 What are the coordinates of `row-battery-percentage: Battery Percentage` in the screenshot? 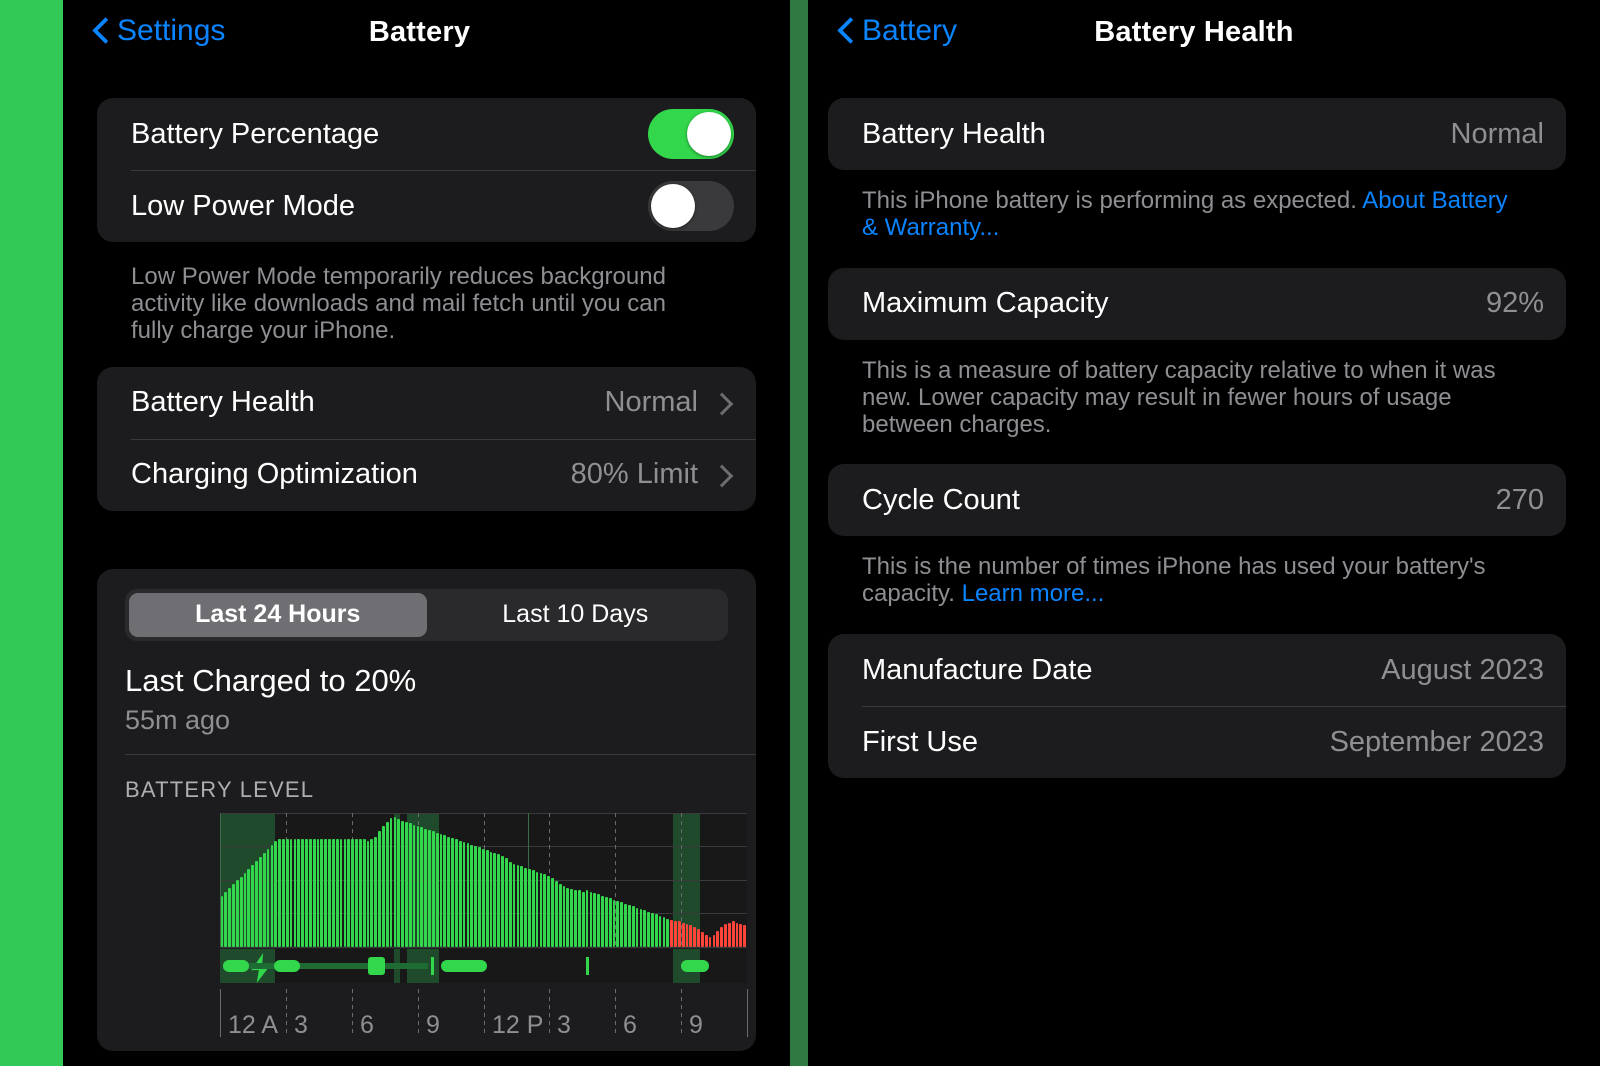 It's located at (426, 134).